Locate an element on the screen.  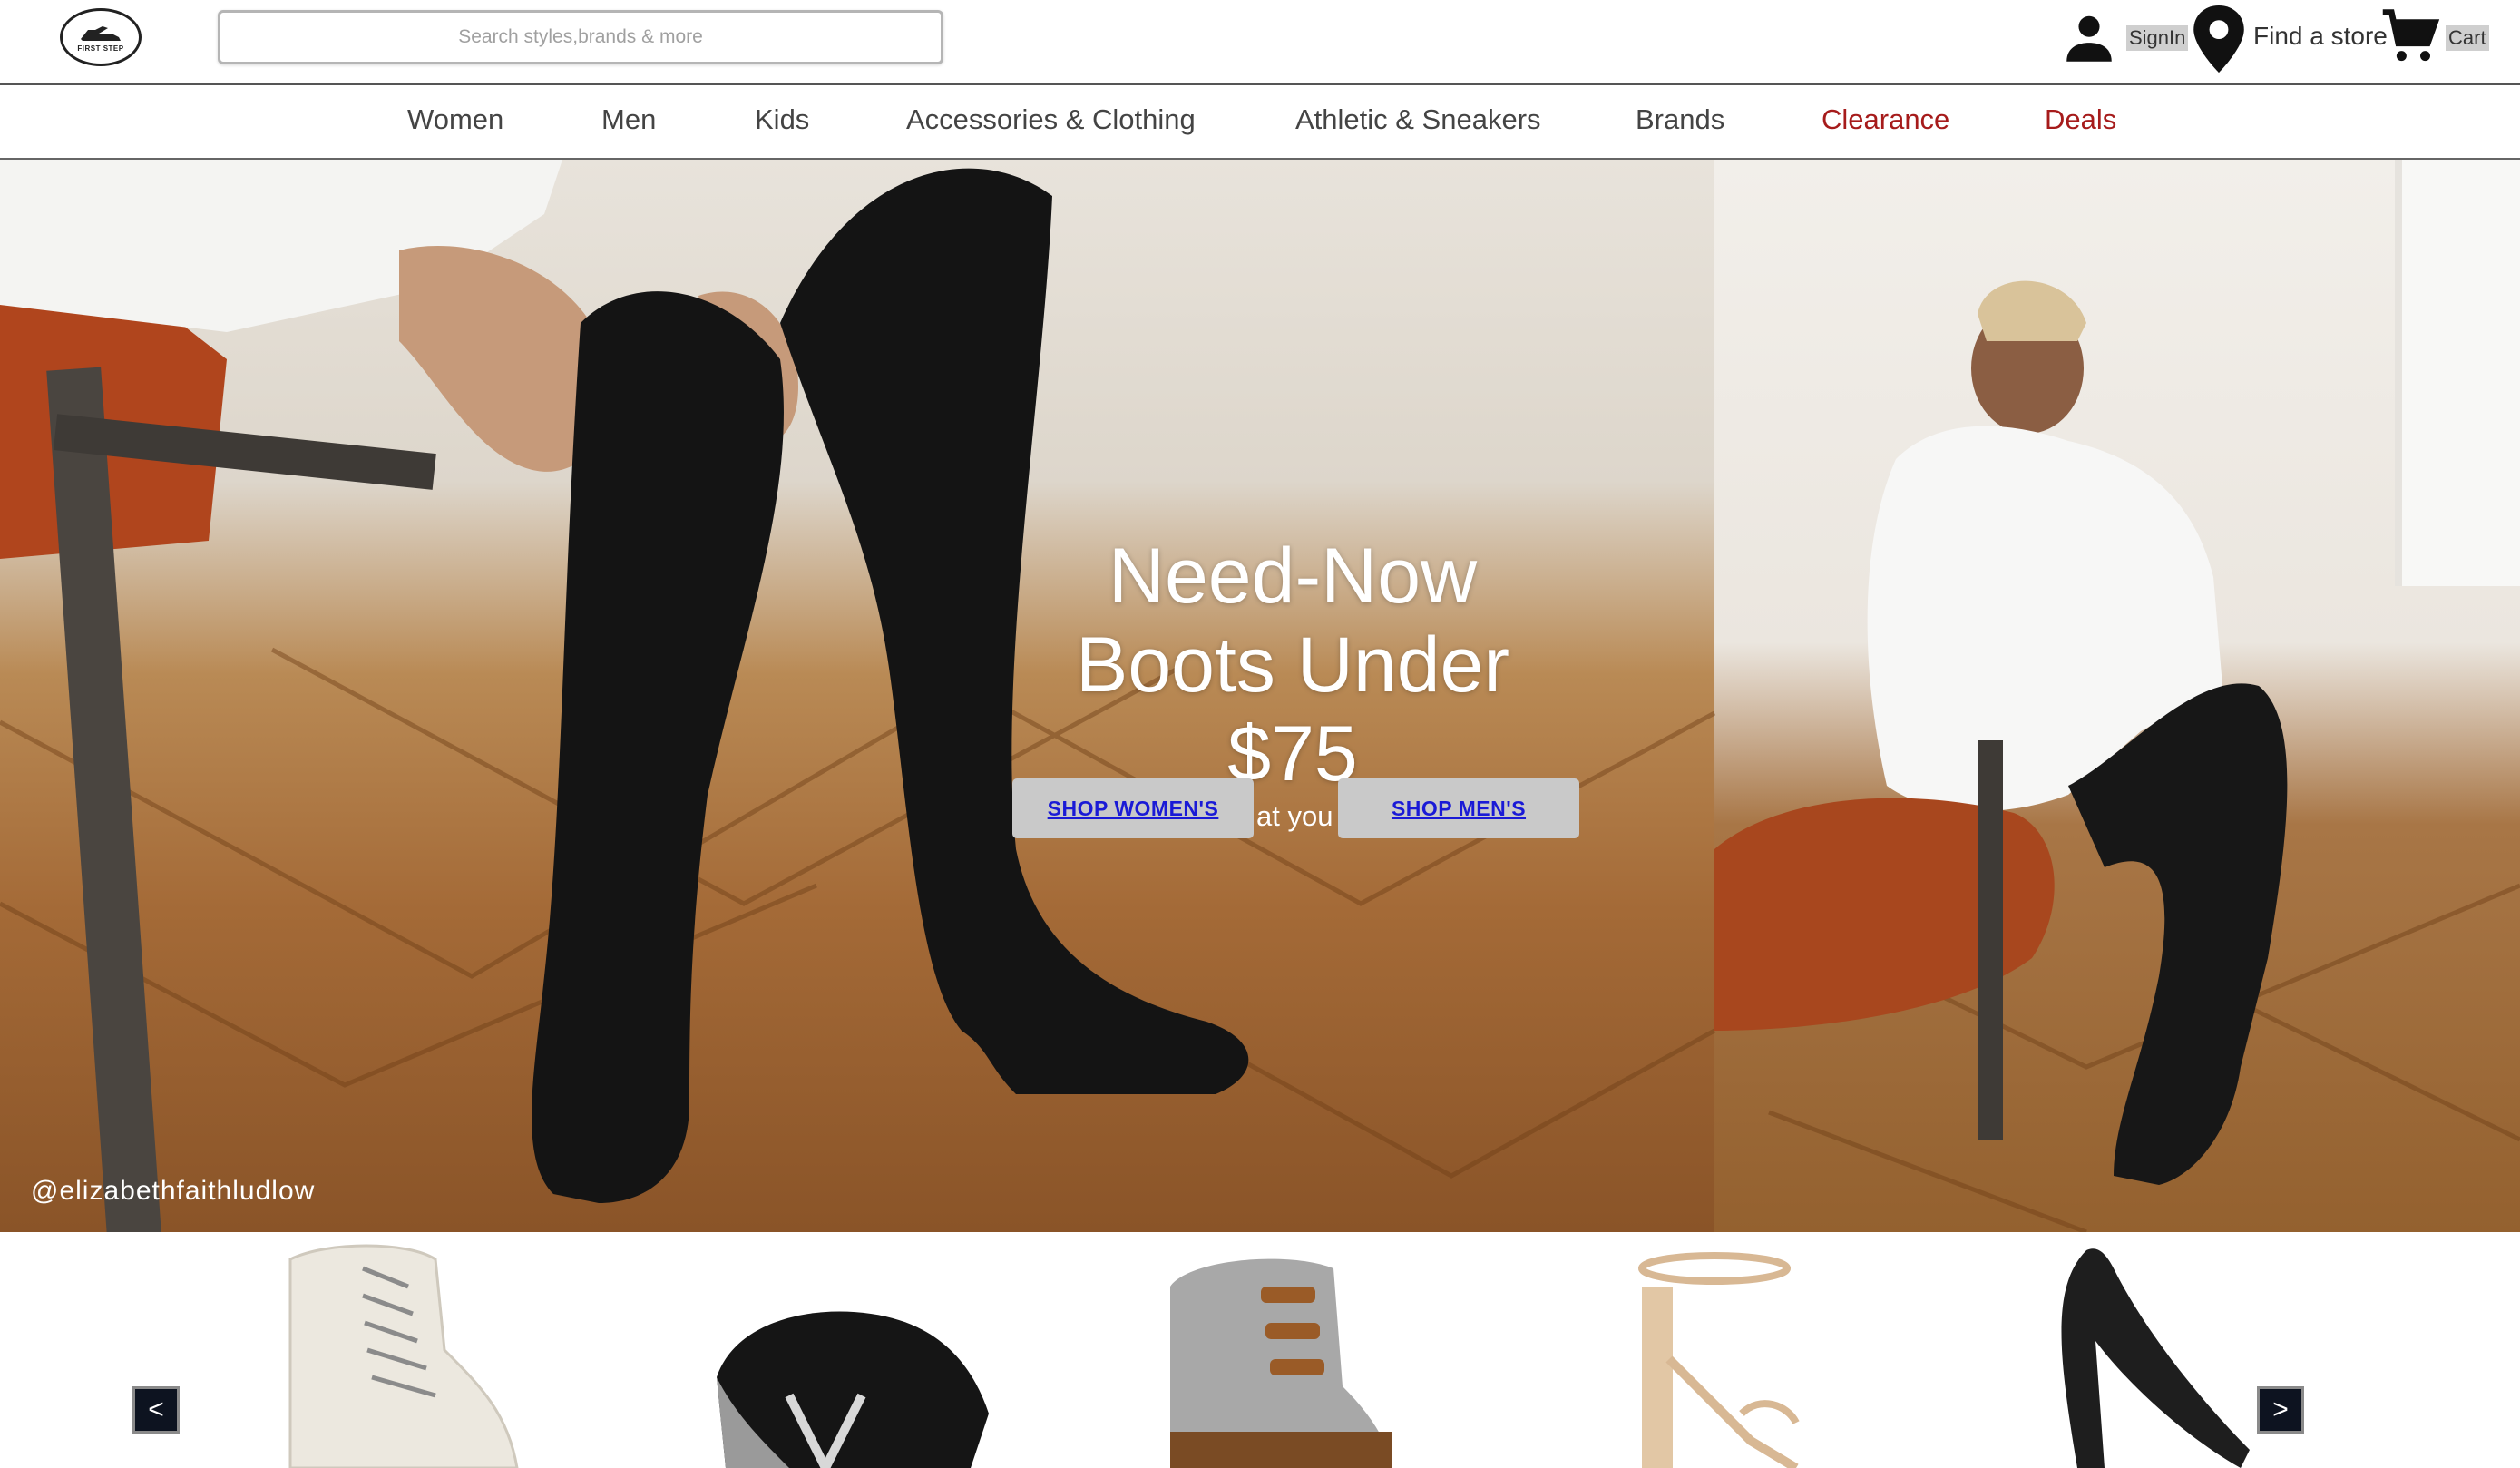
nav-item-women: Women is located at coordinates (455, 119).